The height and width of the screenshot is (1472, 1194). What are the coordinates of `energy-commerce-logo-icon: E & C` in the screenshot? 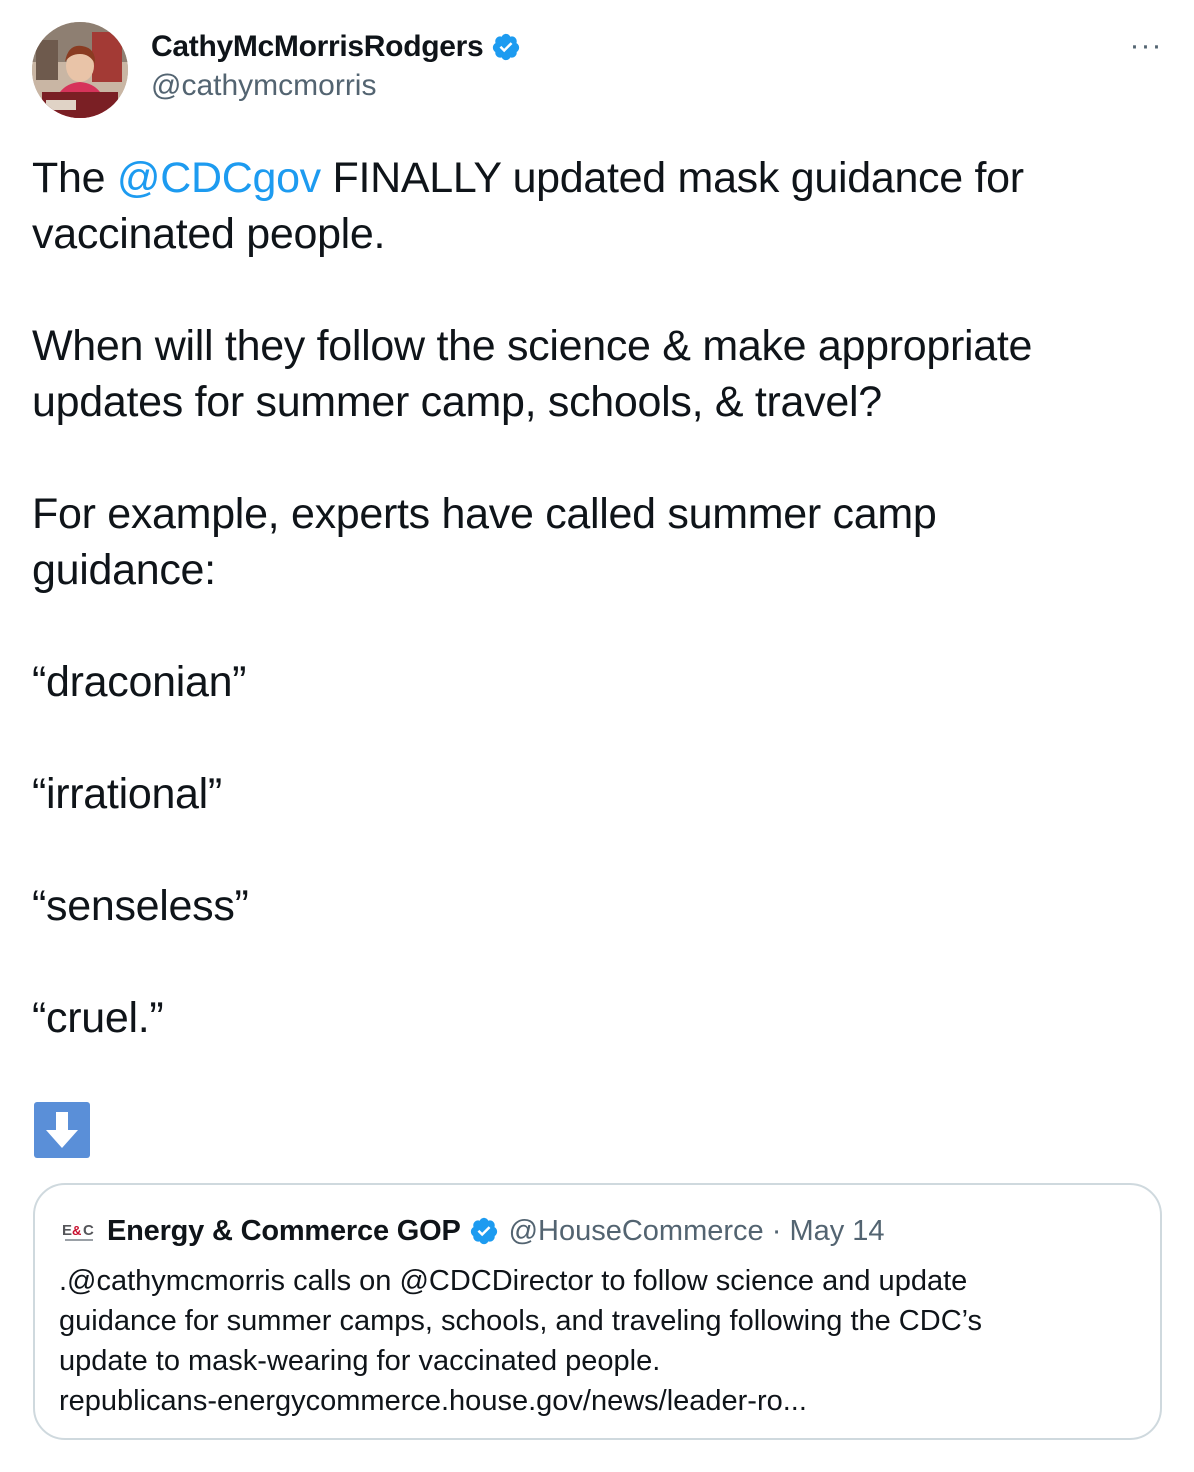 It's located at (78, 1231).